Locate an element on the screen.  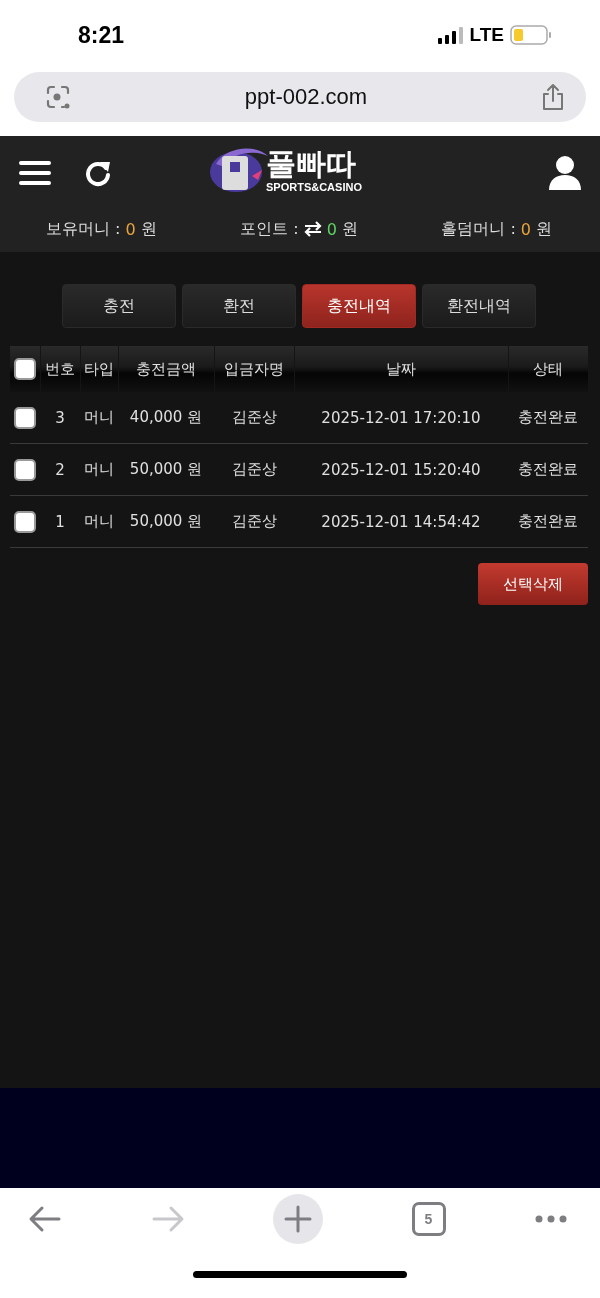
table-cell: 2025-12-01 14:54:42 is located at coordinates (401, 521).